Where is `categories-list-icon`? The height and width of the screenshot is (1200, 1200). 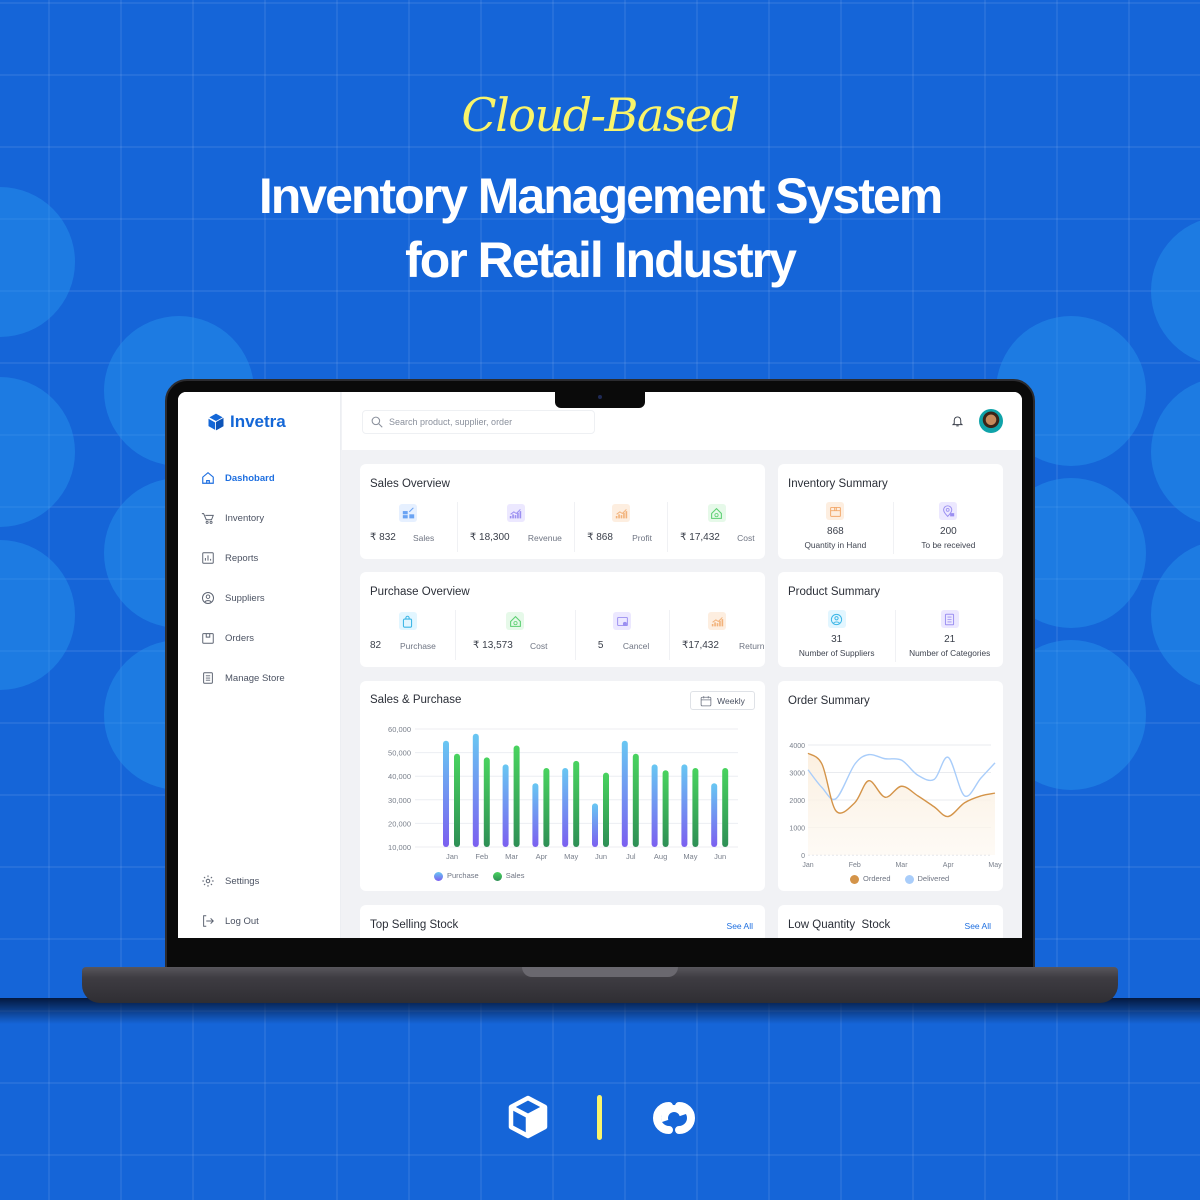 categories-list-icon is located at coordinates (949, 619).